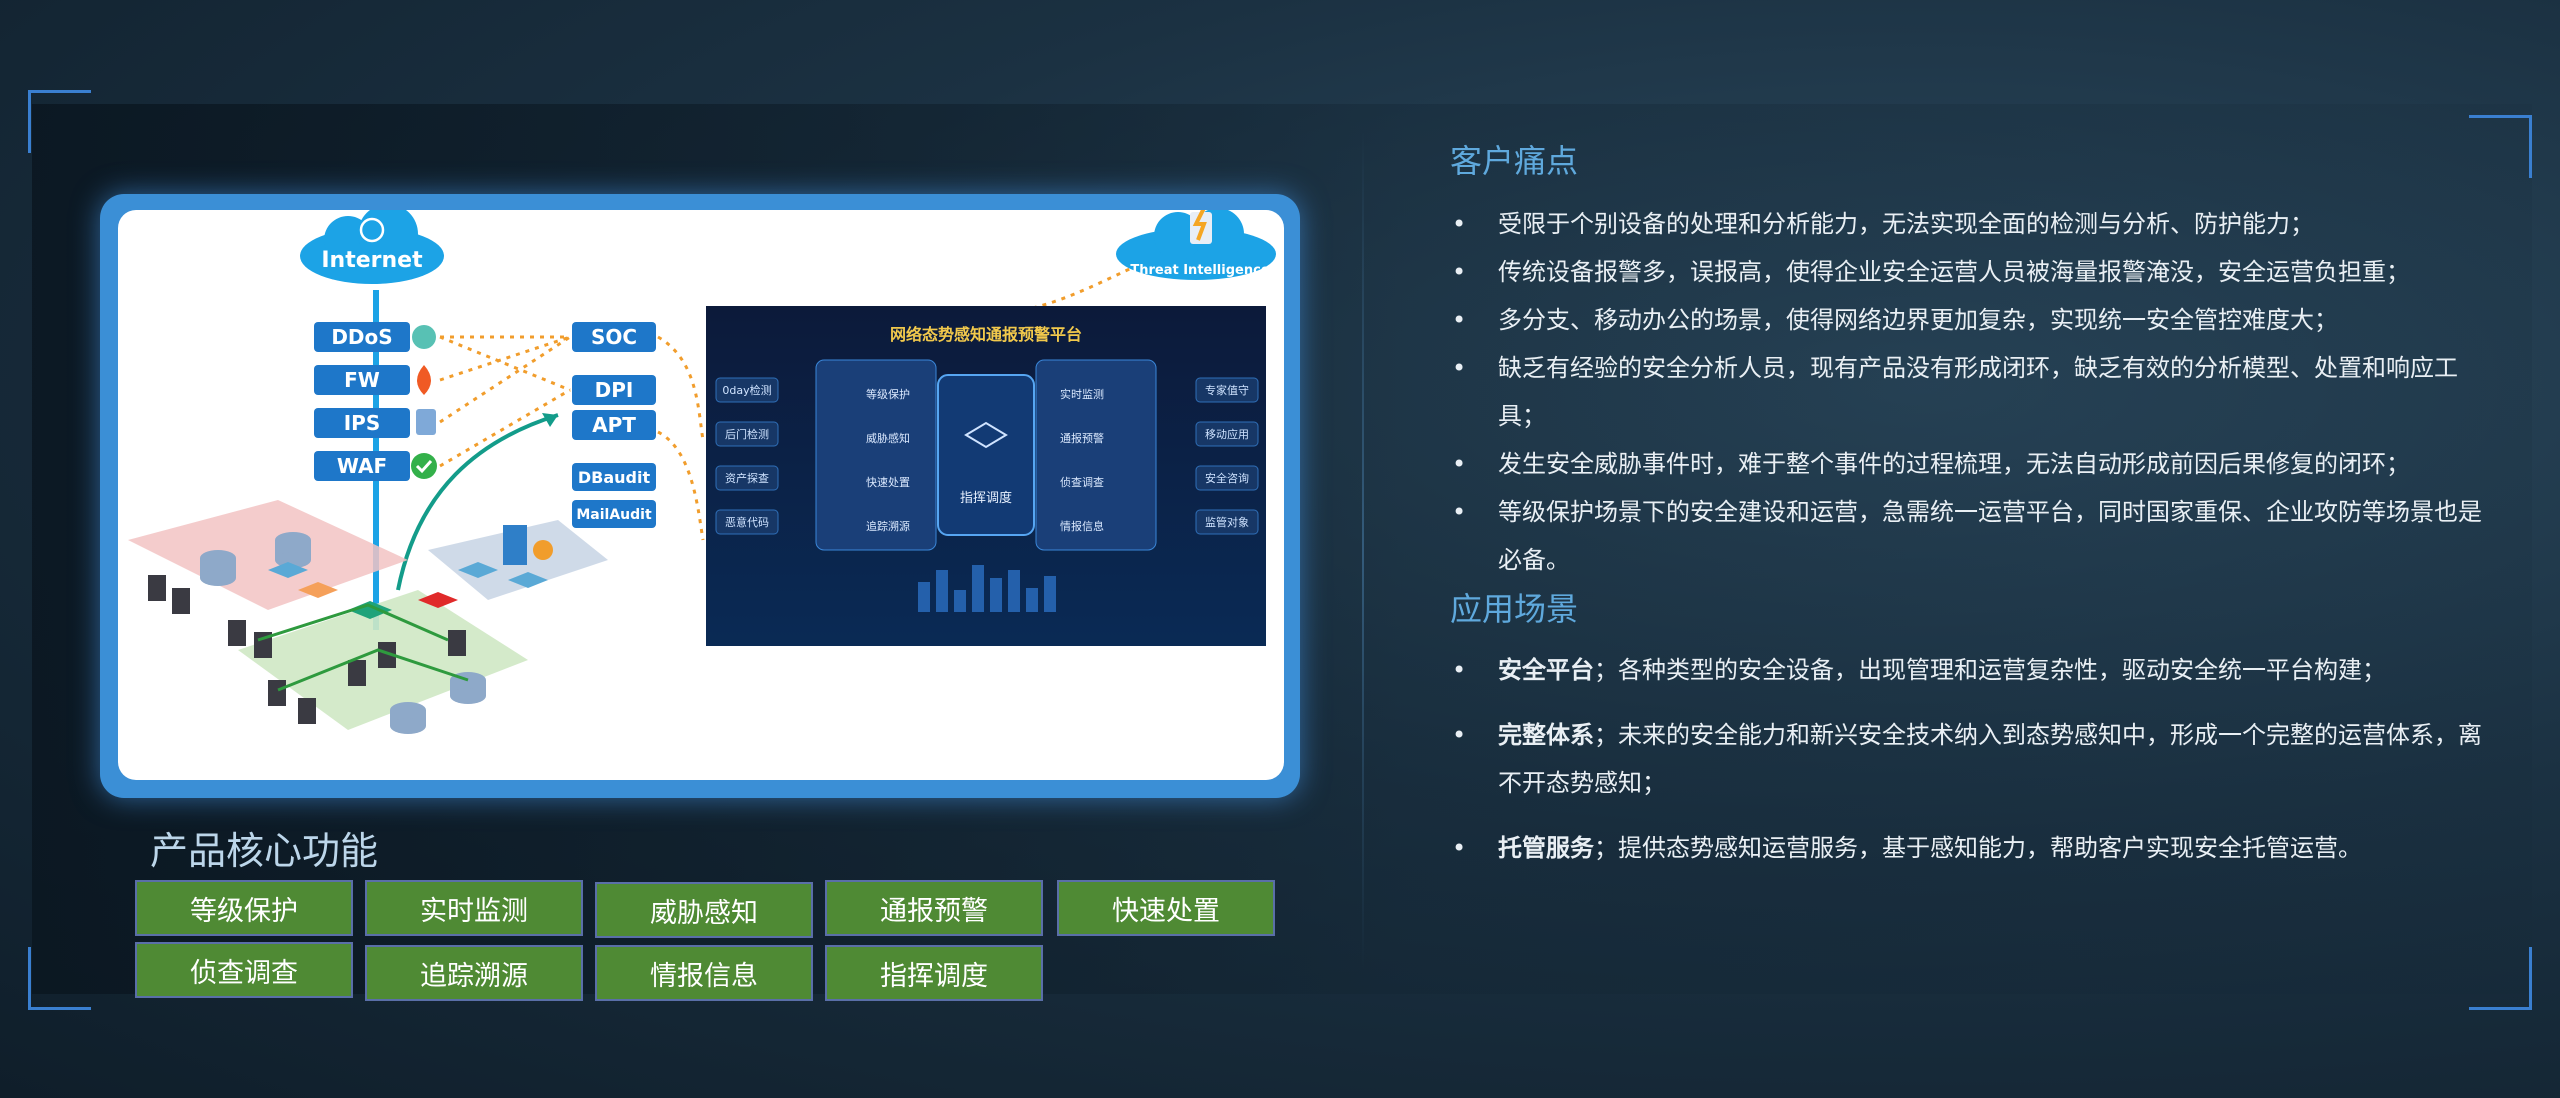 The image size is (2560, 1098). Describe the element at coordinates (368, 617) in the screenshot. I see `network-topology-illustration` at that location.